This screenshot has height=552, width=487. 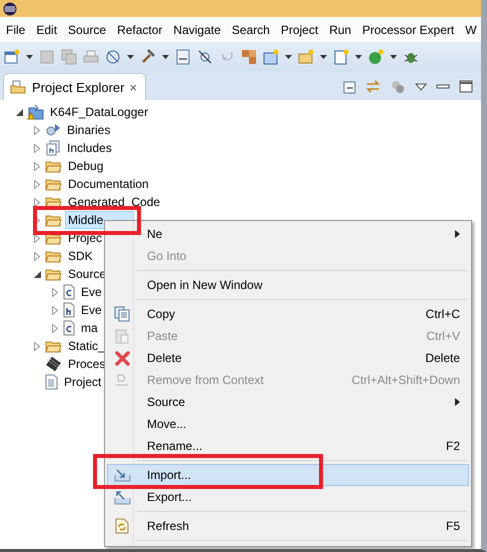 I want to click on maximize-icon, so click(x=466, y=86).